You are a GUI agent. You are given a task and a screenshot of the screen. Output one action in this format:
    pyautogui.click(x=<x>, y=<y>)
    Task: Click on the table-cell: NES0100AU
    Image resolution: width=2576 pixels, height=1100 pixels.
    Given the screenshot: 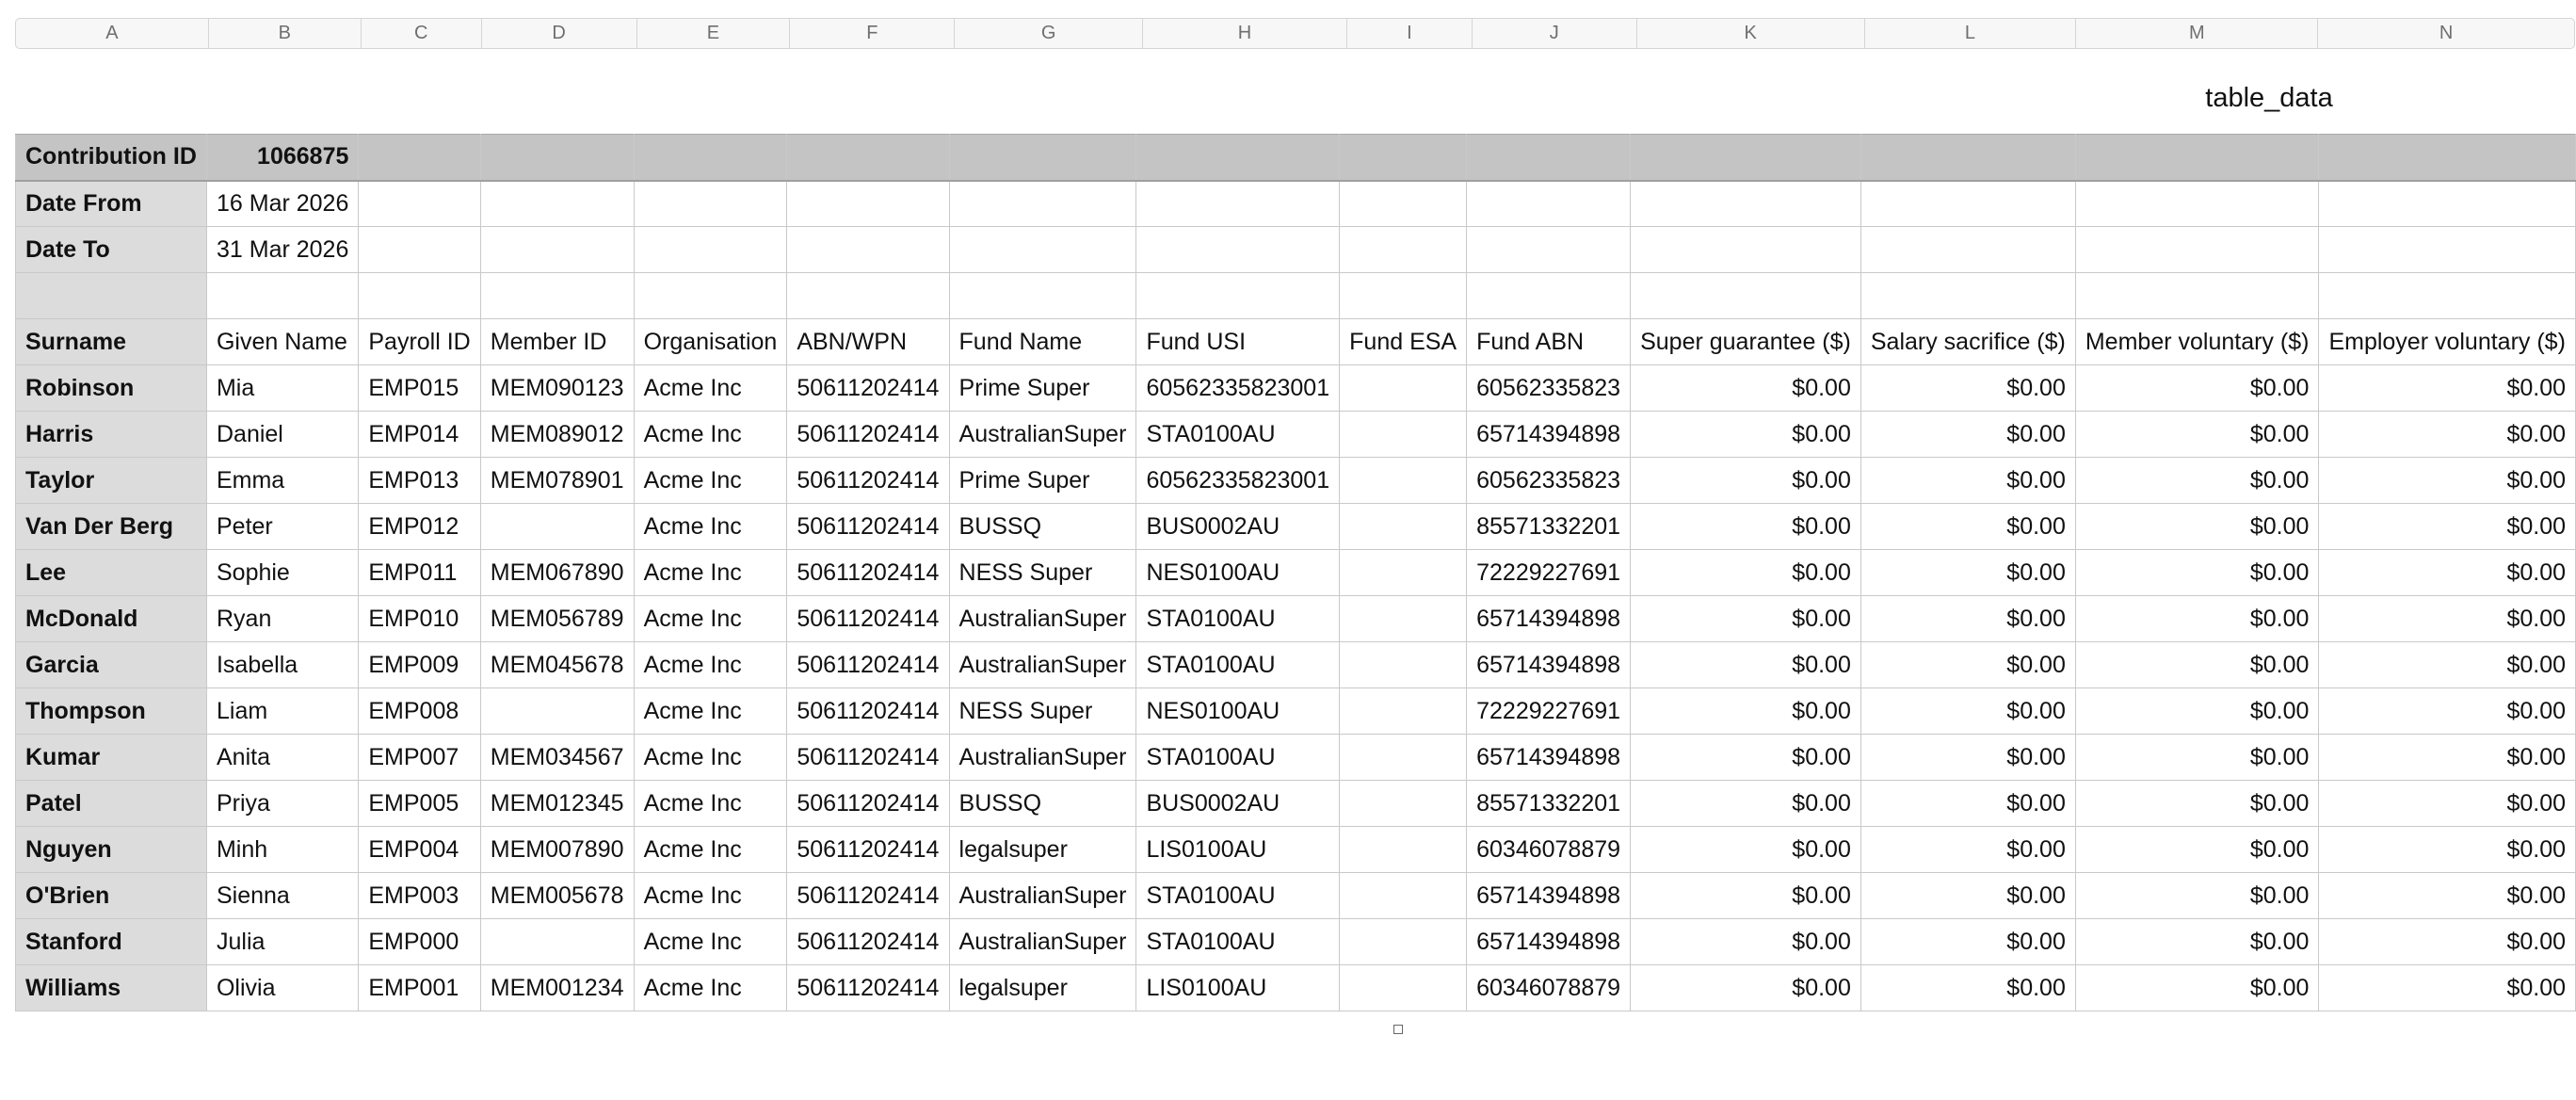 What is the action you would take?
    pyautogui.click(x=1238, y=572)
    